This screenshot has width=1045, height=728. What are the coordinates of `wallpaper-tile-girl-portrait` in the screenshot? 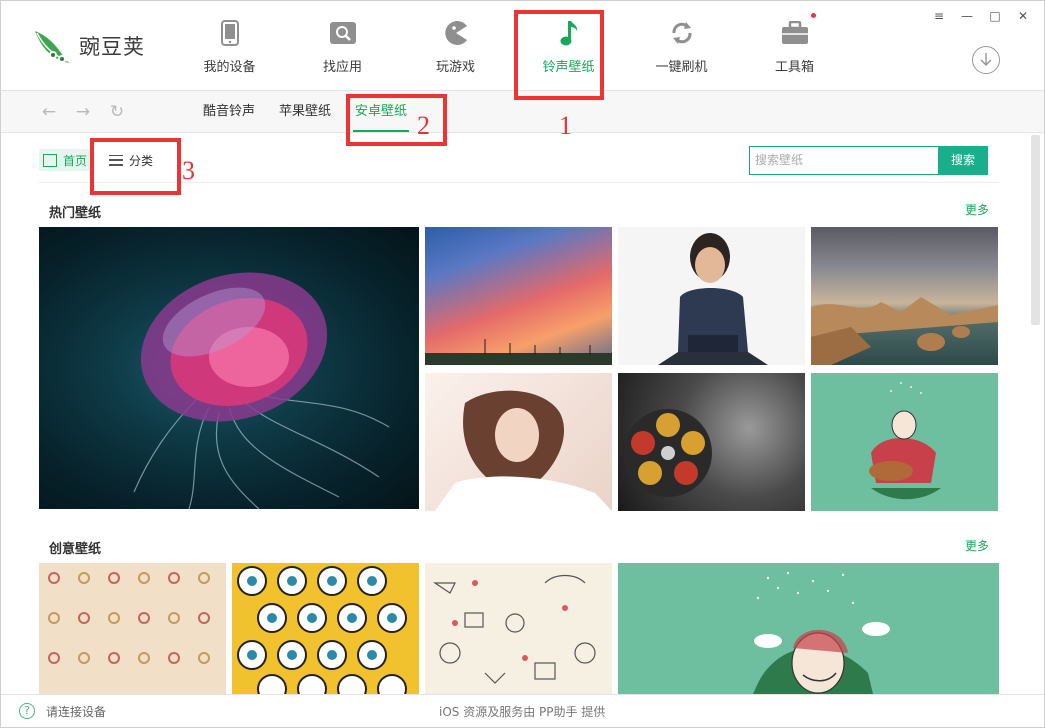 It's located at (518, 442).